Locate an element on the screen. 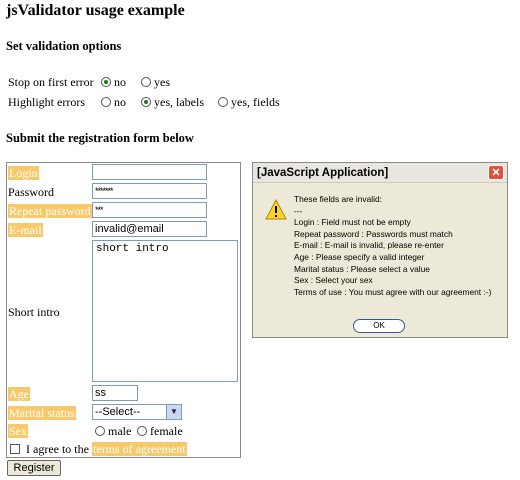 Image resolution: width=520 pixels, height=480 pixels. marital-status-value: --Select-- is located at coordinates (118, 412).